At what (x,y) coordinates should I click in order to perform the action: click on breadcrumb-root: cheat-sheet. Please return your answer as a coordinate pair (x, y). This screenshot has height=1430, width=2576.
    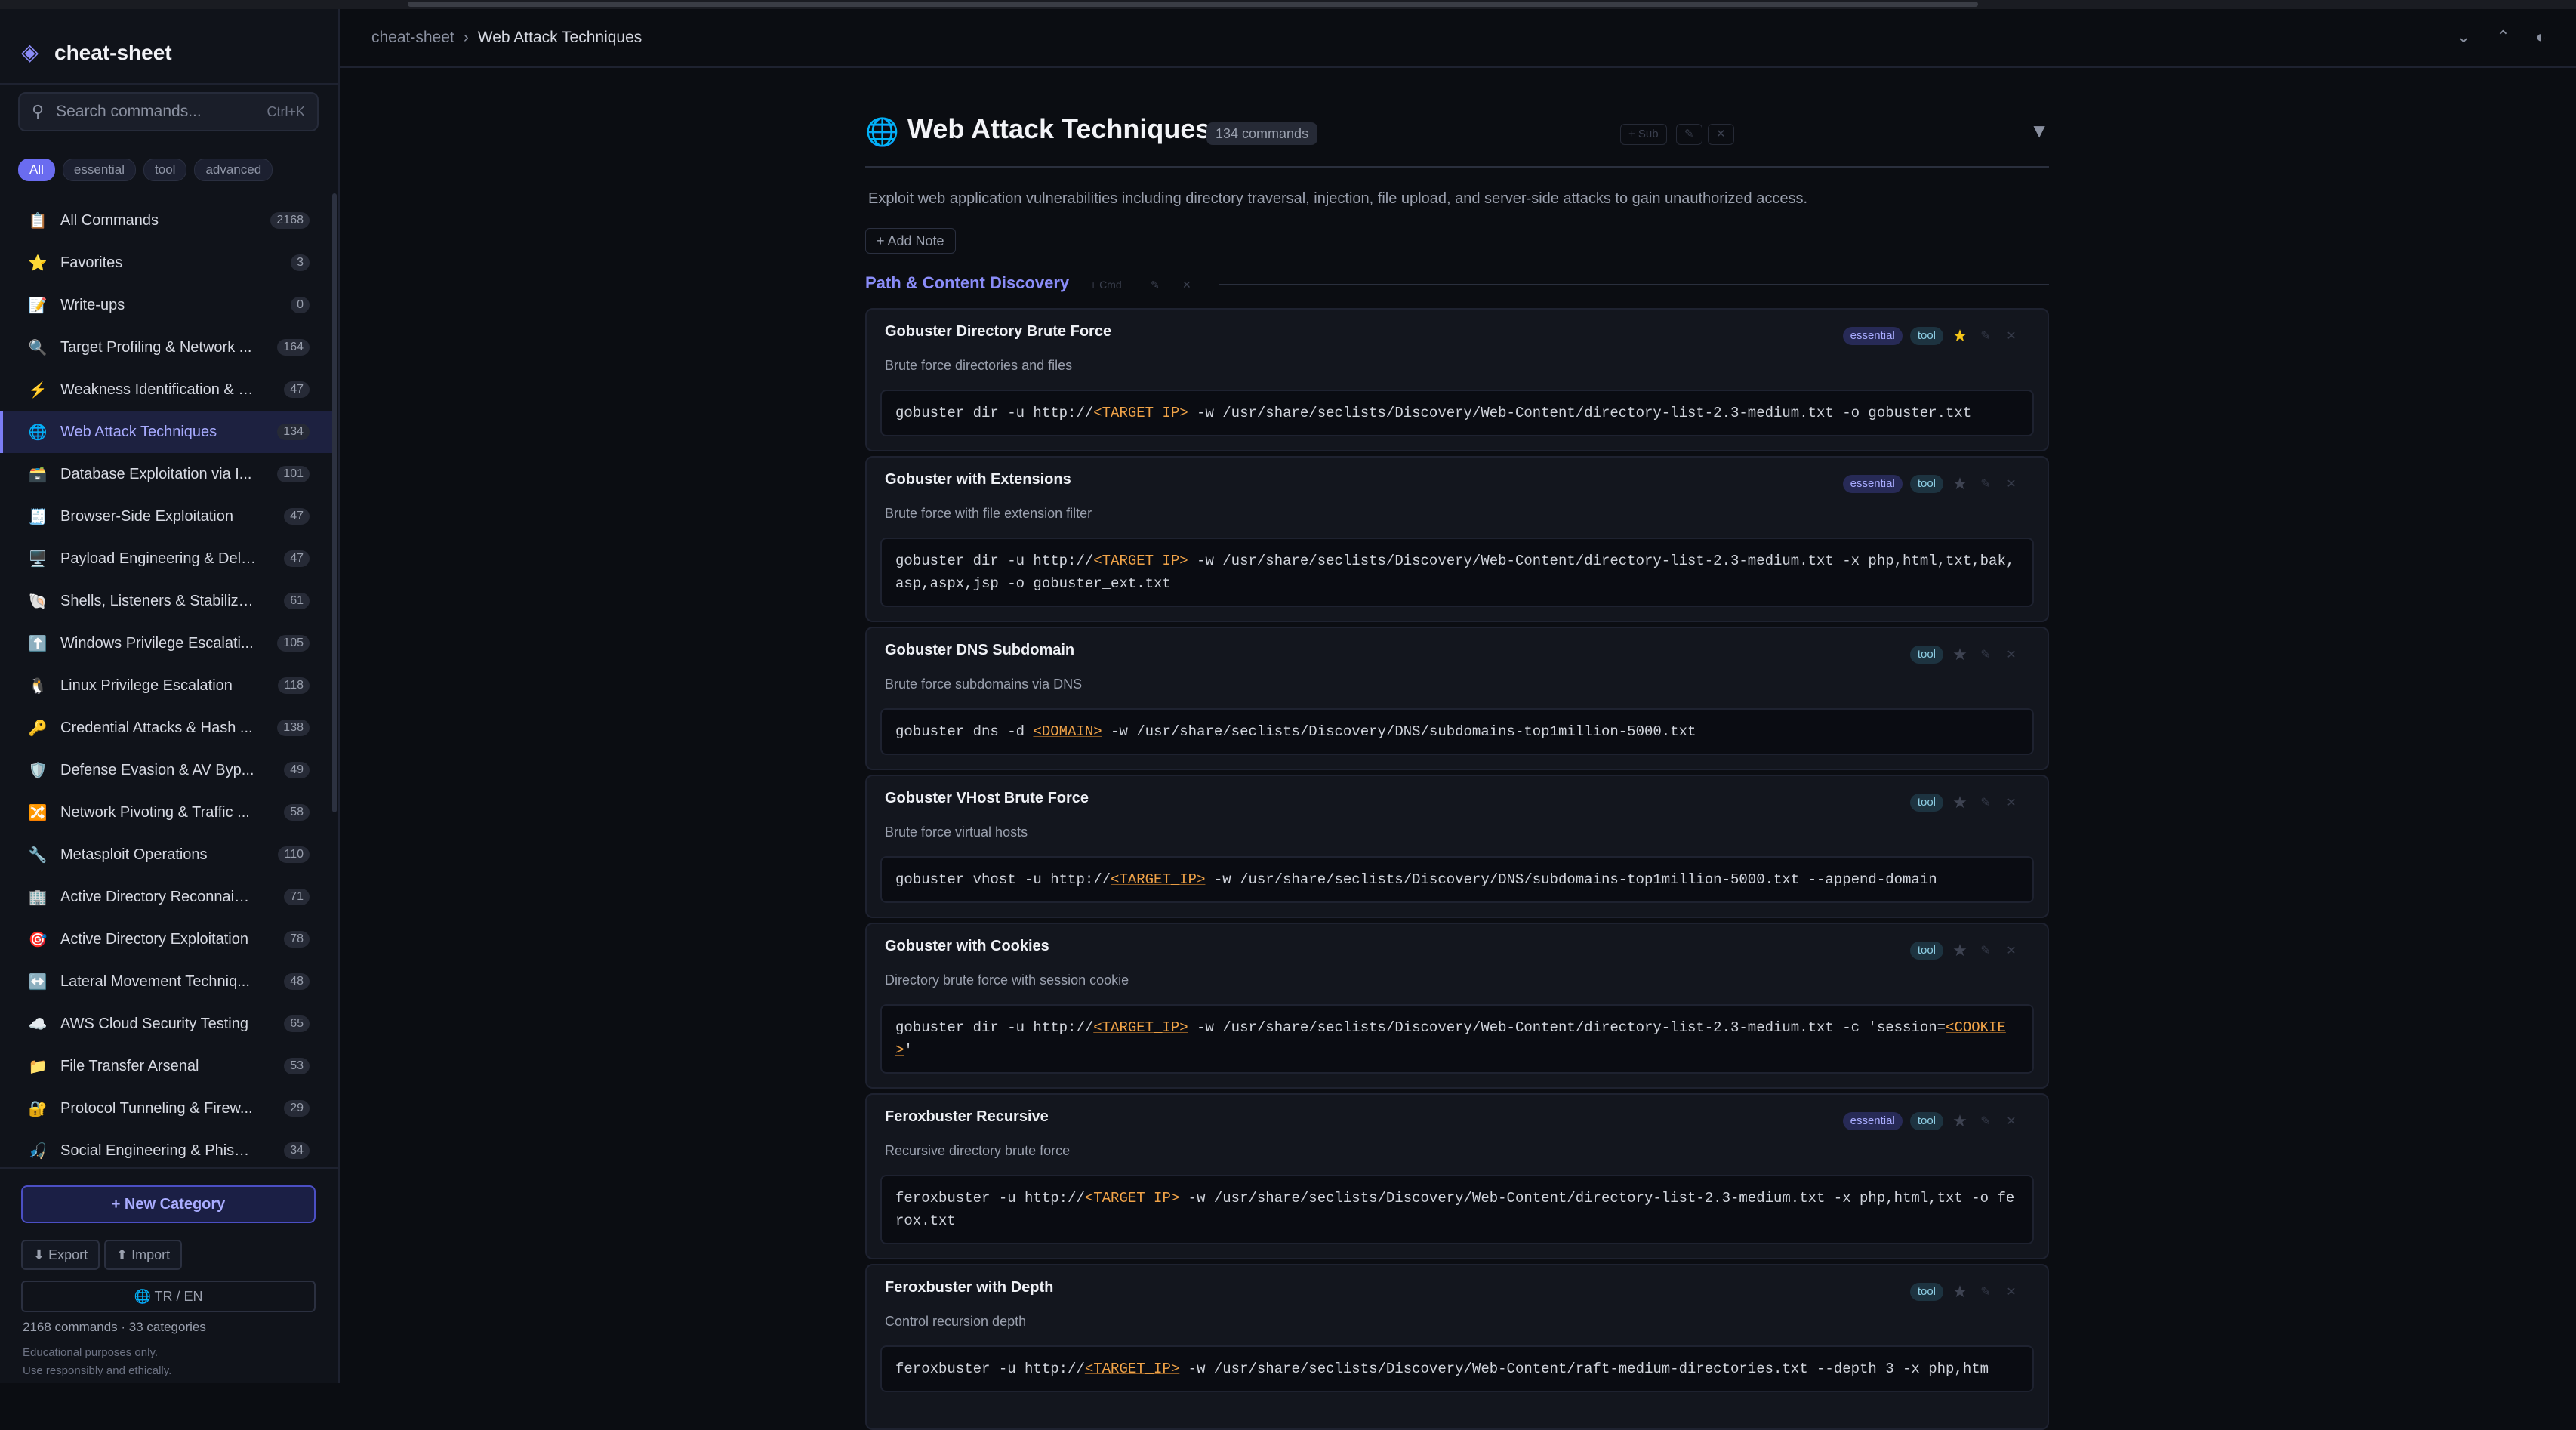
    Looking at the image, I should click on (412, 38).